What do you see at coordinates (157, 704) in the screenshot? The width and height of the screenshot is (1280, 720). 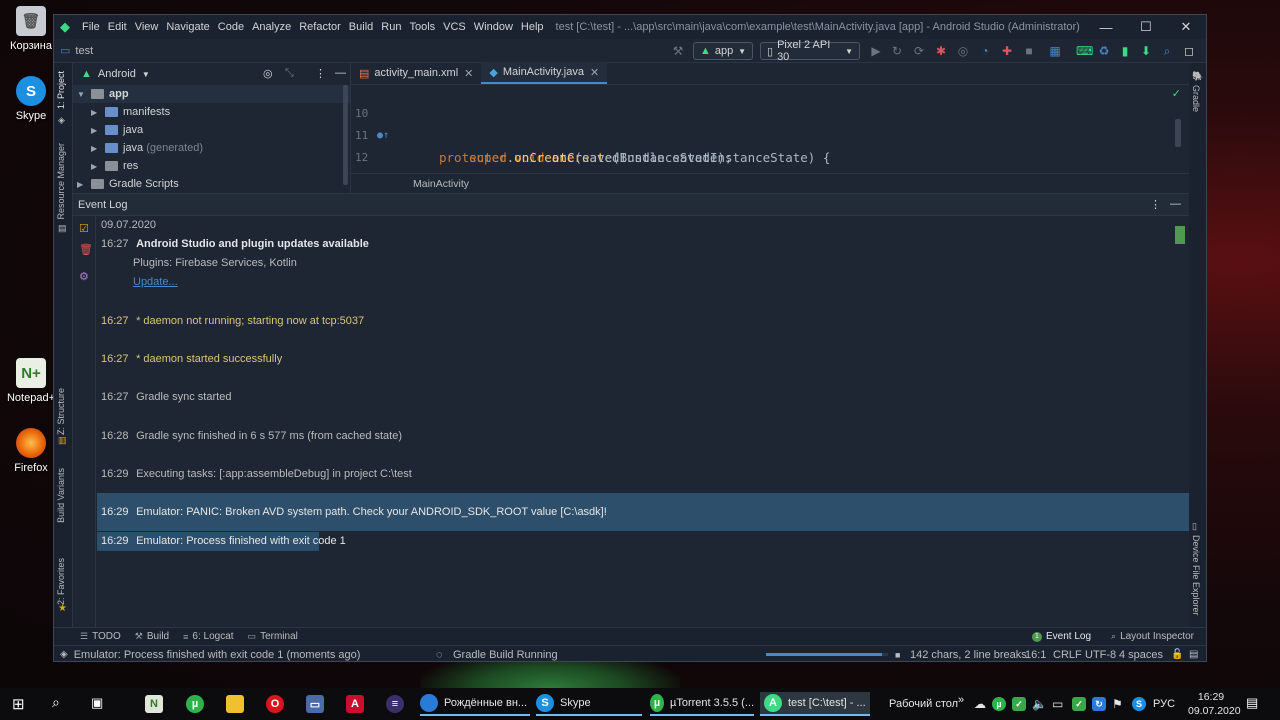 I see `pinned-notepad: N` at bounding box center [157, 704].